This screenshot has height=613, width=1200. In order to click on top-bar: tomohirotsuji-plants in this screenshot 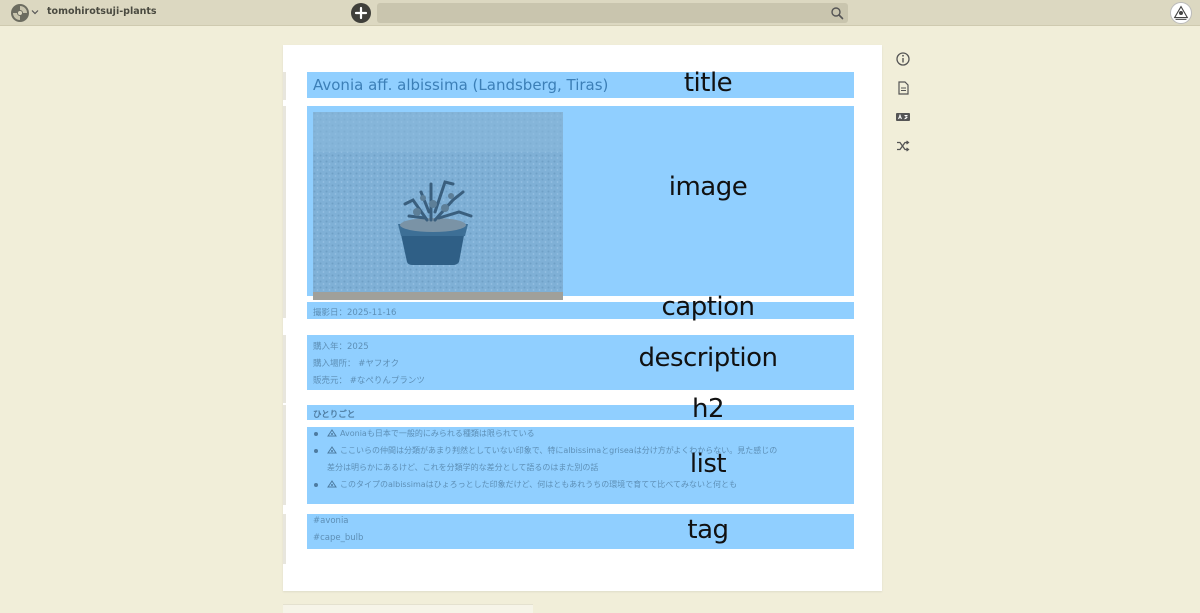, I will do `click(600, 13)`.